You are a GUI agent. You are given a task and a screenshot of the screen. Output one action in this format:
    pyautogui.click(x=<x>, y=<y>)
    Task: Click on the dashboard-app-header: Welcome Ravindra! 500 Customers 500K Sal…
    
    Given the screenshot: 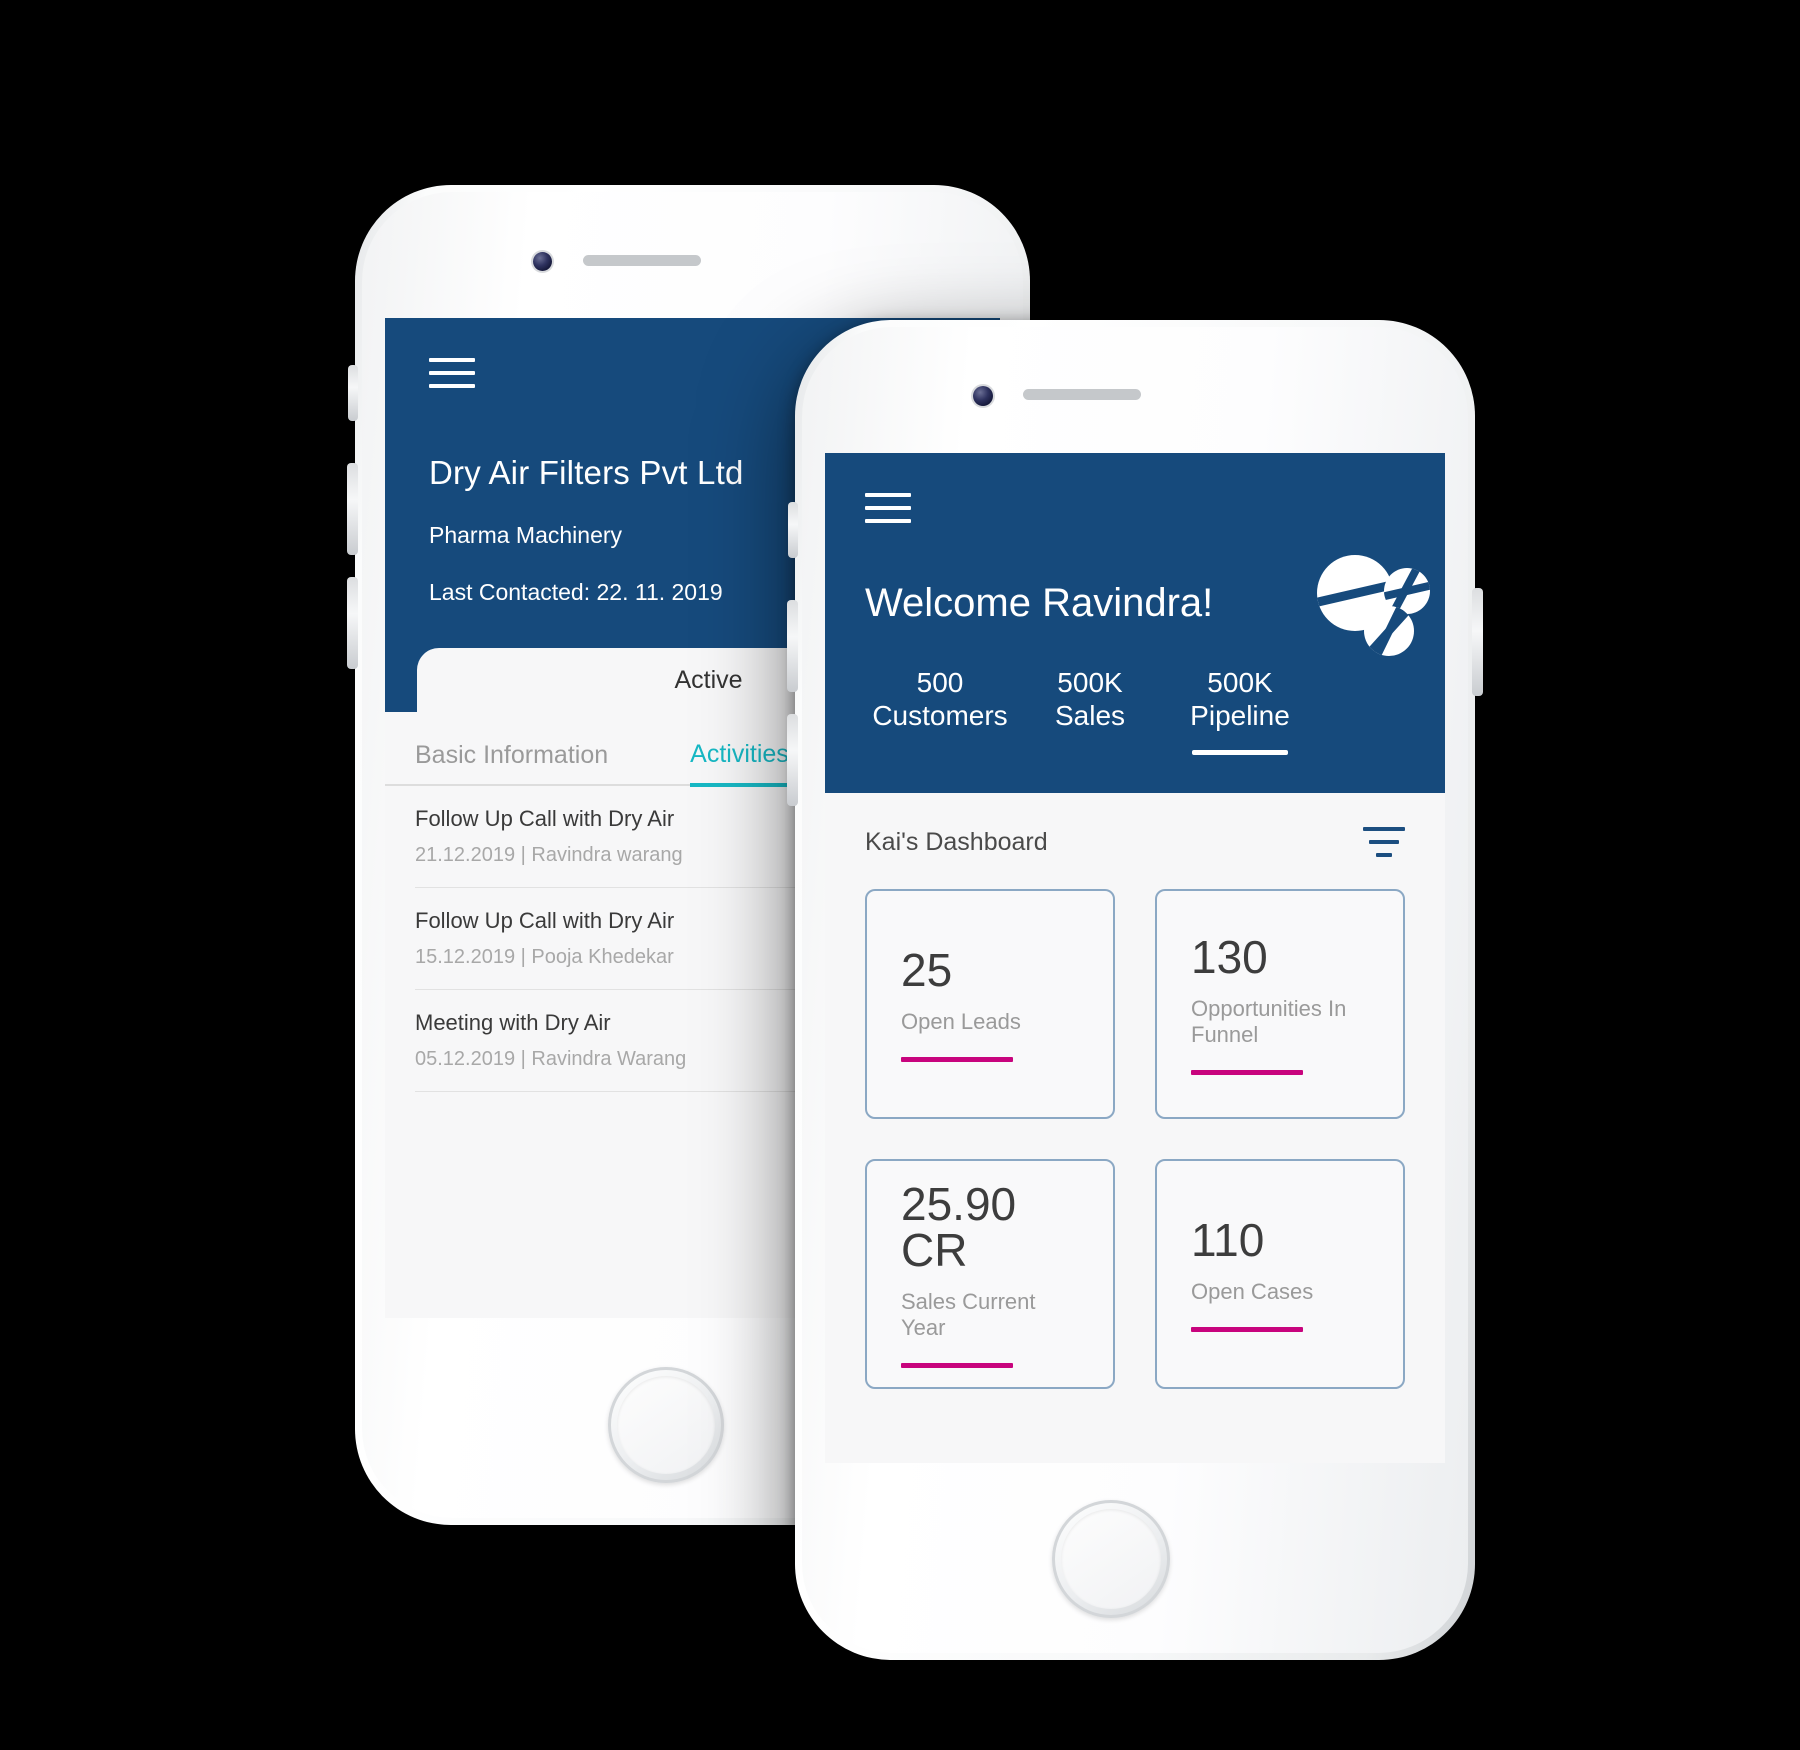 What is the action you would take?
    pyautogui.click(x=1135, y=623)
    